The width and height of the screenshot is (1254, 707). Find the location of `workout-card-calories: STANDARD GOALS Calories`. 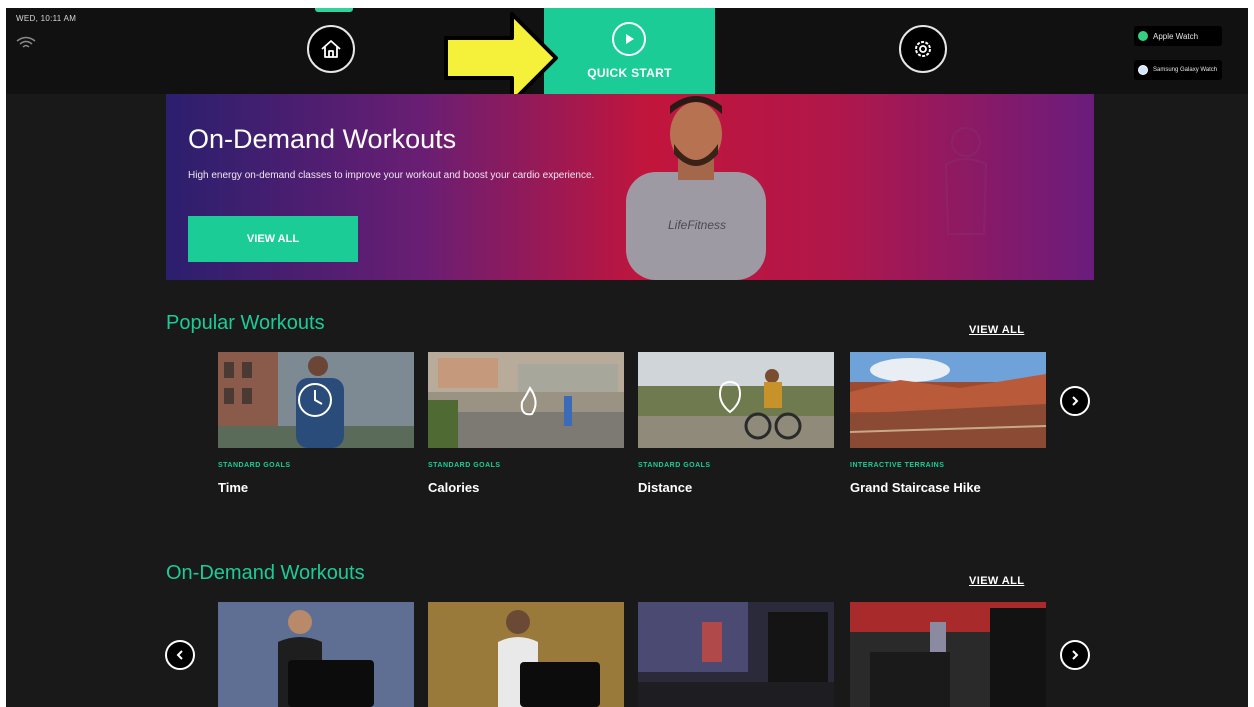

workout-card-calories: STANDARD GOALS Calories is located at coordinates (526, 427).